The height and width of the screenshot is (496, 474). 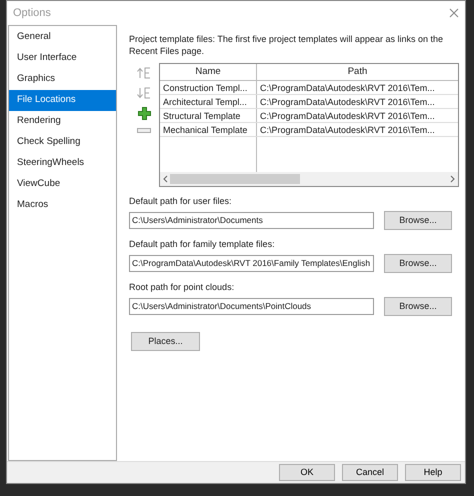 I want to click on sidebar-item: Macros, so click(x=62, y=205).